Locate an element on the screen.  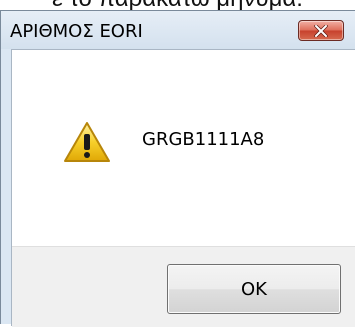
close-x-icon is located at coordinates (321, 31).